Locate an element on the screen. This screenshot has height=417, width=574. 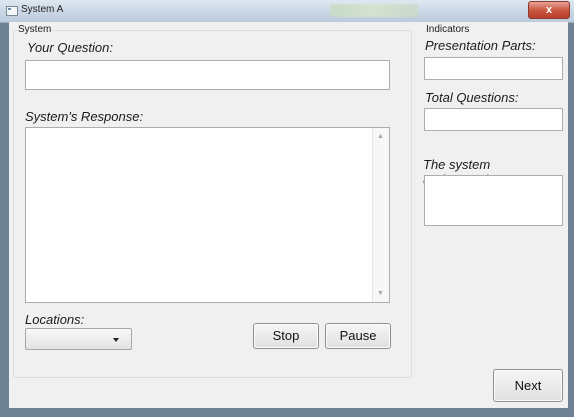
app-icon is located at coordinates (12, 11).